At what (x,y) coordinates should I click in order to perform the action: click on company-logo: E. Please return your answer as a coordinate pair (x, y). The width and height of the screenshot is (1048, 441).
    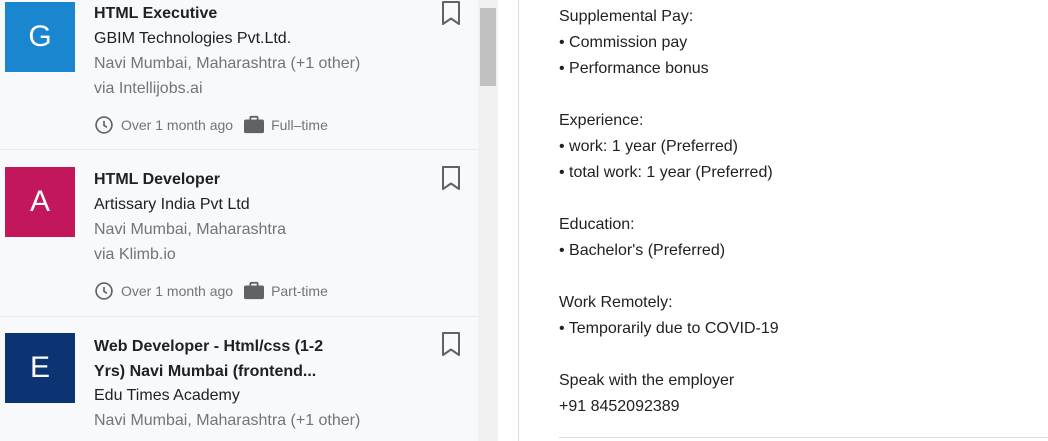
    Looking at the image, I should click on (40, 368).